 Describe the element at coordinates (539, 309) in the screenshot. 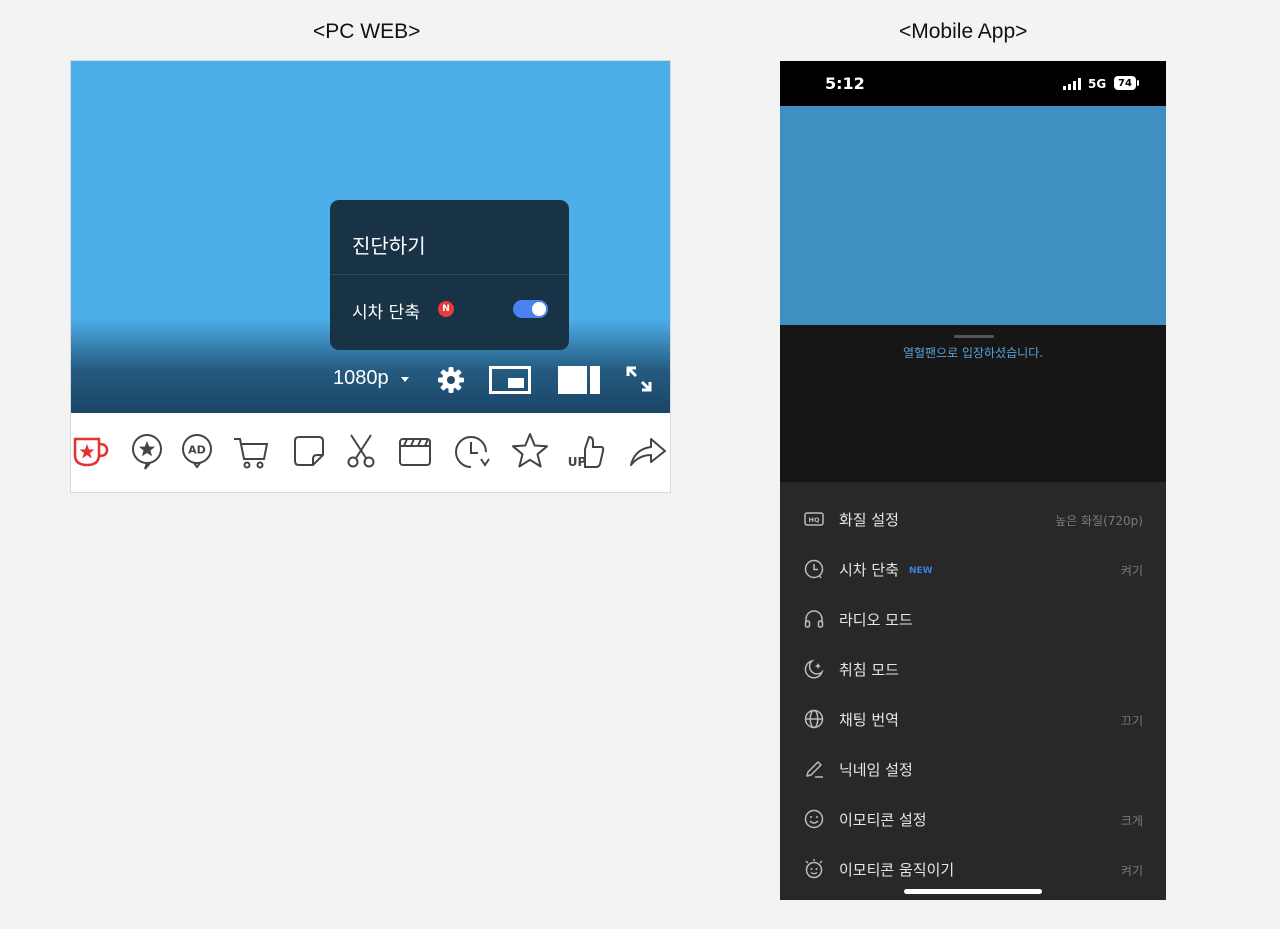

I see `toggle-knob` at that location.